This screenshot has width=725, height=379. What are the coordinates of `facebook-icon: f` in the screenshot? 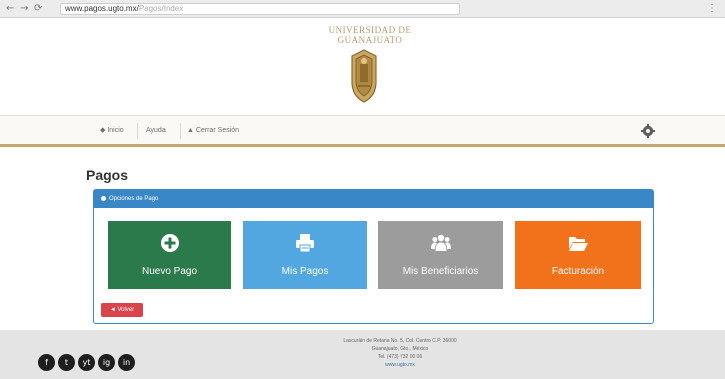 It's located at (46, 362).